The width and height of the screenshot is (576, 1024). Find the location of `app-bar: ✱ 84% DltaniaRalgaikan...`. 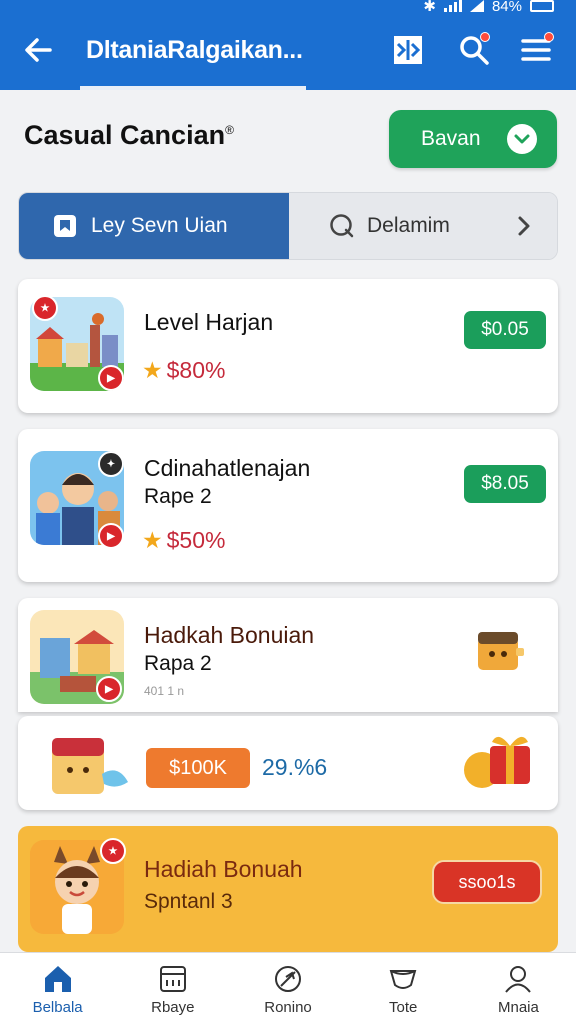

app-bar: ✱ 84% DltaniaRalgaikan... is located at coordinates (288, 45).